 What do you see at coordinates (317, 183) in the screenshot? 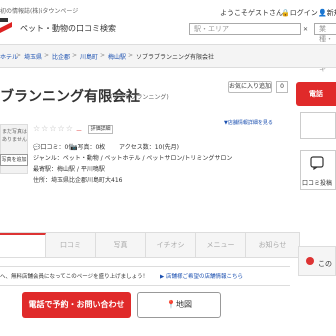
I see `review-post-label: 口コミ投稿` at bounding box center [317, 183].